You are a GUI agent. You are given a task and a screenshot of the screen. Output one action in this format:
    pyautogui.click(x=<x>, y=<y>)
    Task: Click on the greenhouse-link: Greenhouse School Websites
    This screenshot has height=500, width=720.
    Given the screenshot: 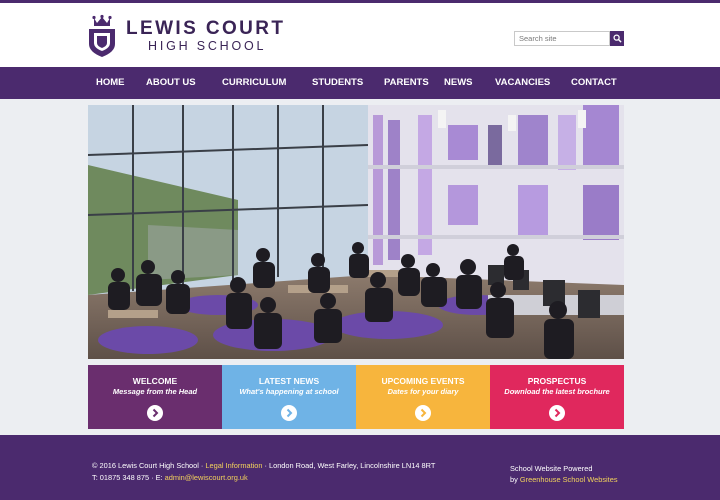 What is the action you would take?
    pyautogui.click(x=569, y=479)
    